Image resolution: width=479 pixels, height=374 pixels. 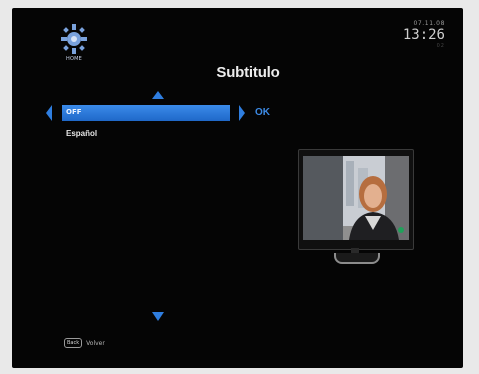 What do you see at coordinates (81, 133) in the screenshot?
I see `subtitle-option-espanol: Español` at bounding box center [81, 133].